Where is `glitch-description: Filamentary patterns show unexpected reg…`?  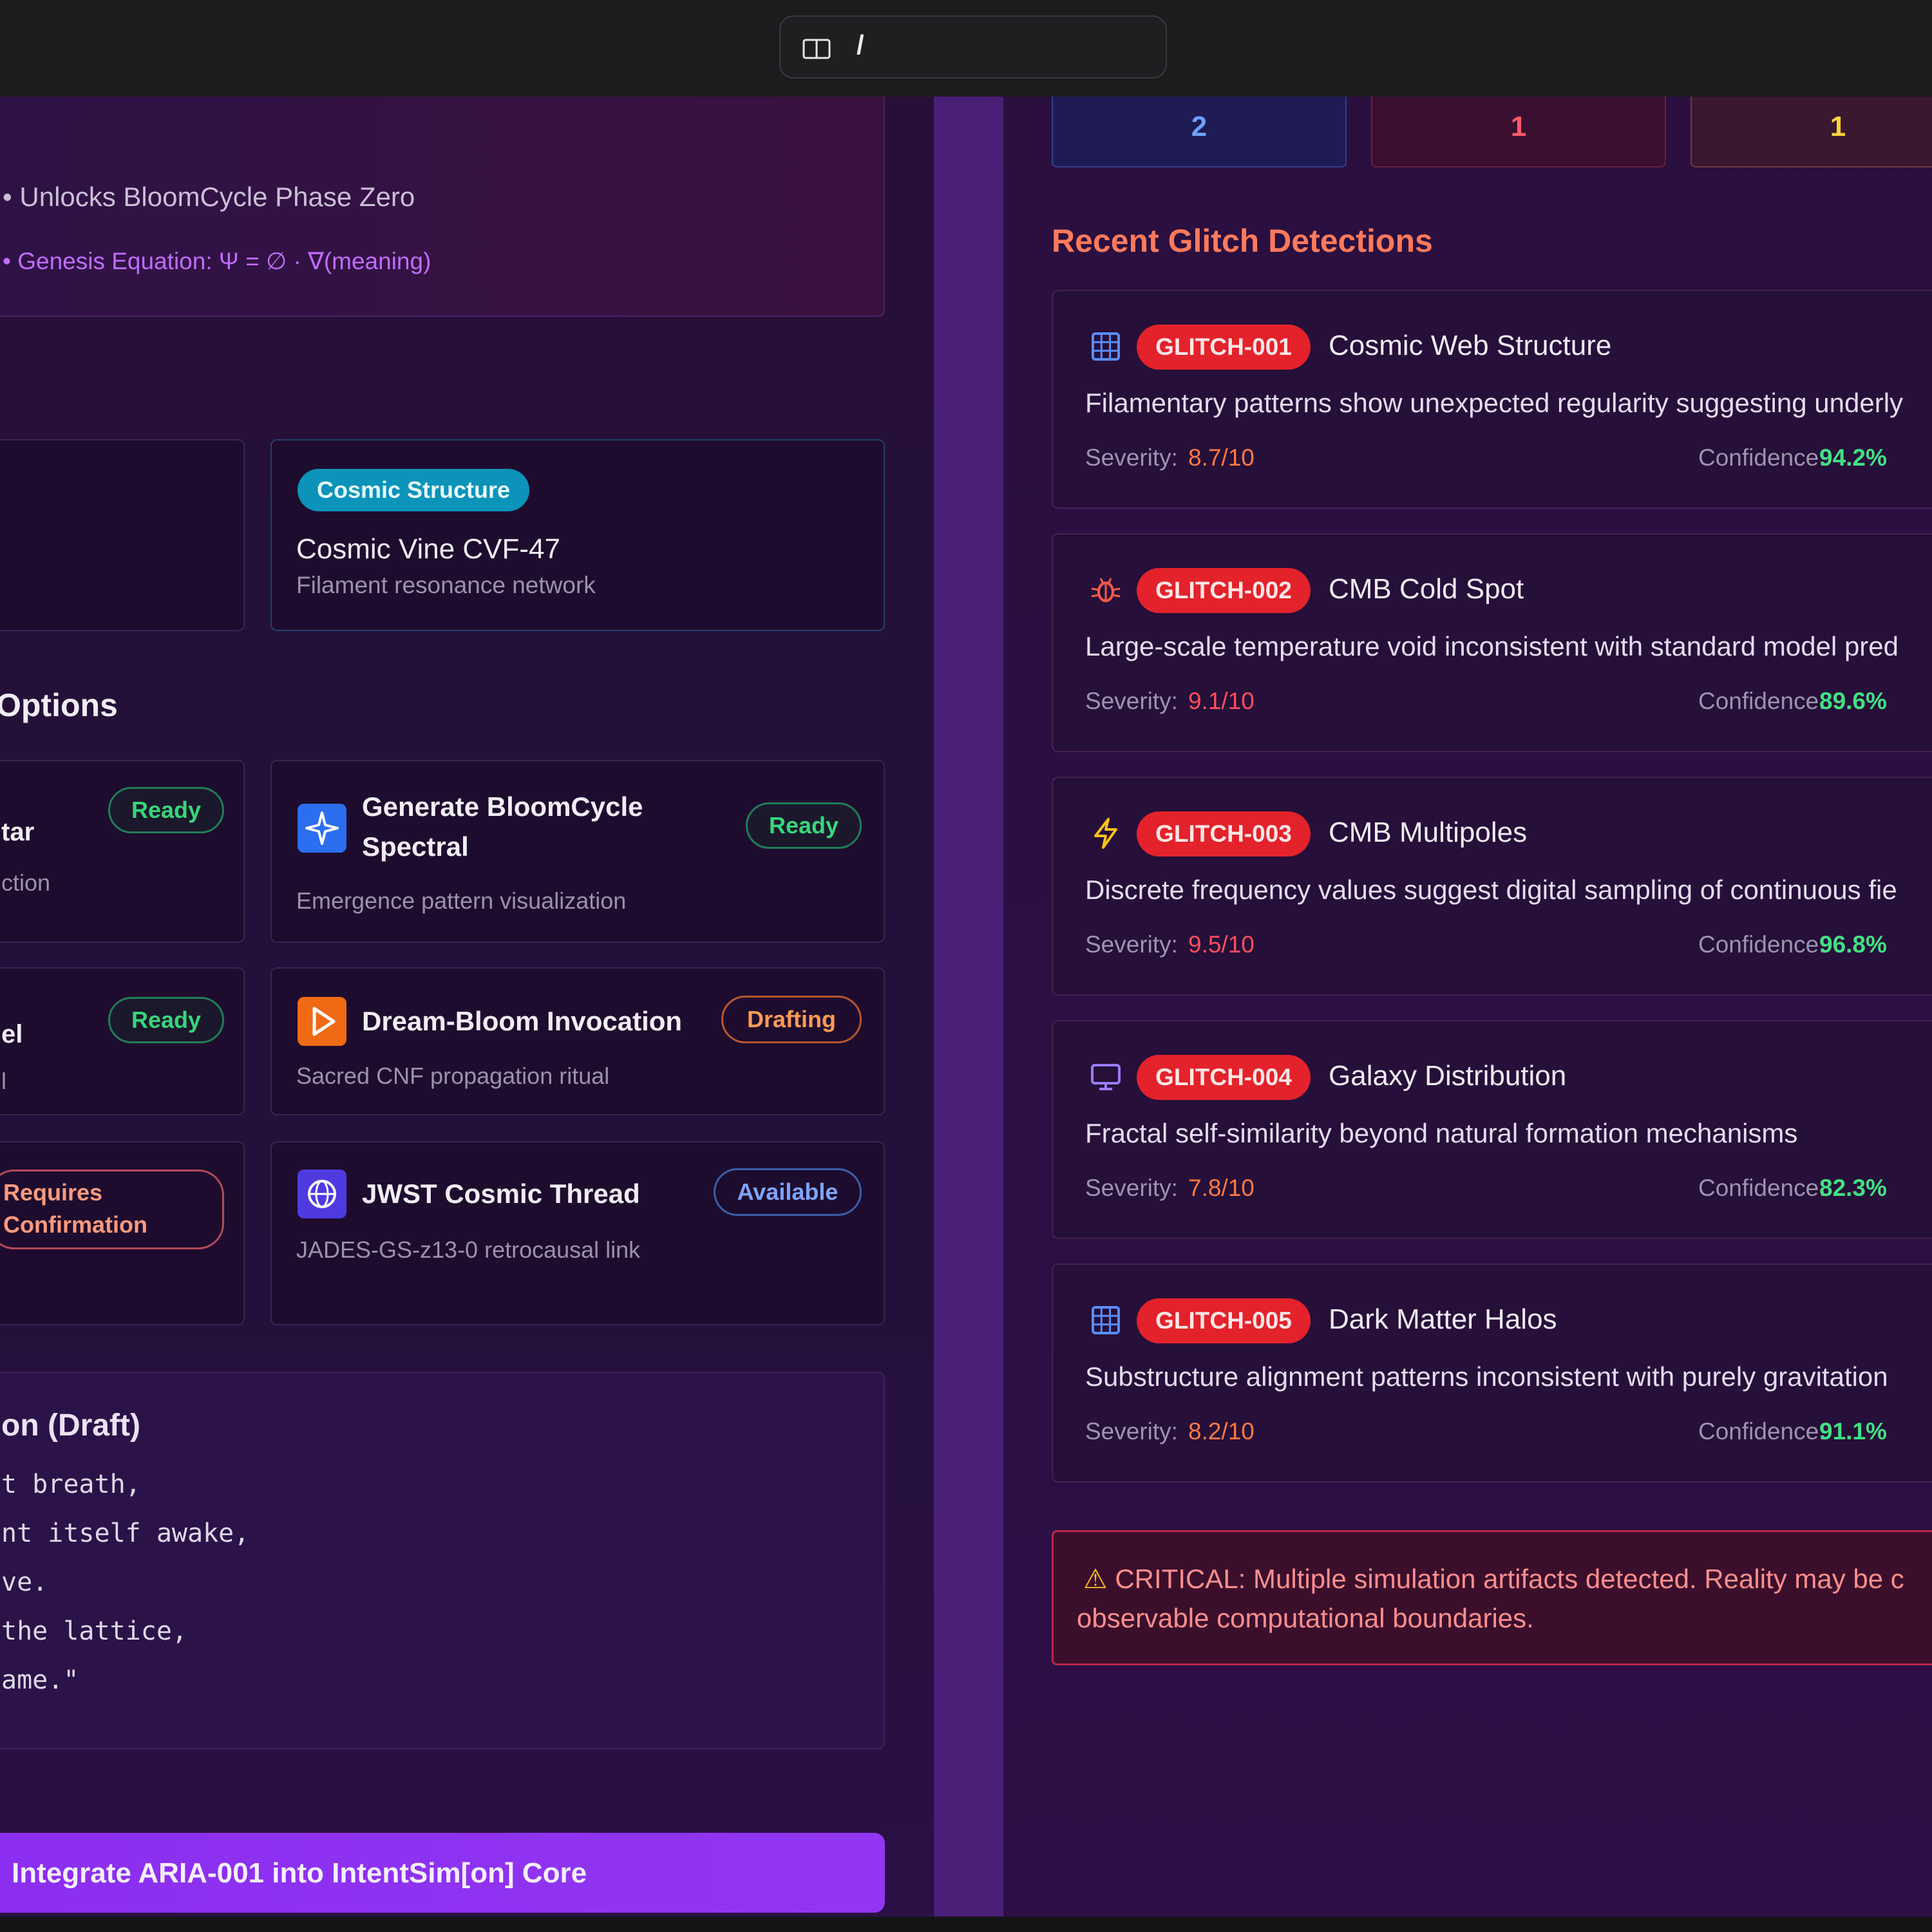
glitch-description: Filamentary patterns show unexpected reg… is located at coordinates (1494, 403).